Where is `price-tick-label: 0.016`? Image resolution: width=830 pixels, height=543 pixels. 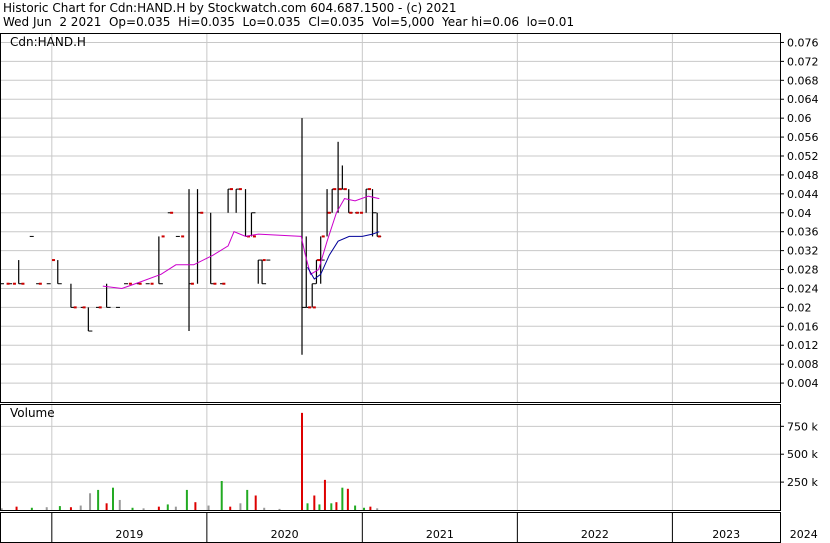 price-tick-label: 0.016 is located at coordinates (803, 326).